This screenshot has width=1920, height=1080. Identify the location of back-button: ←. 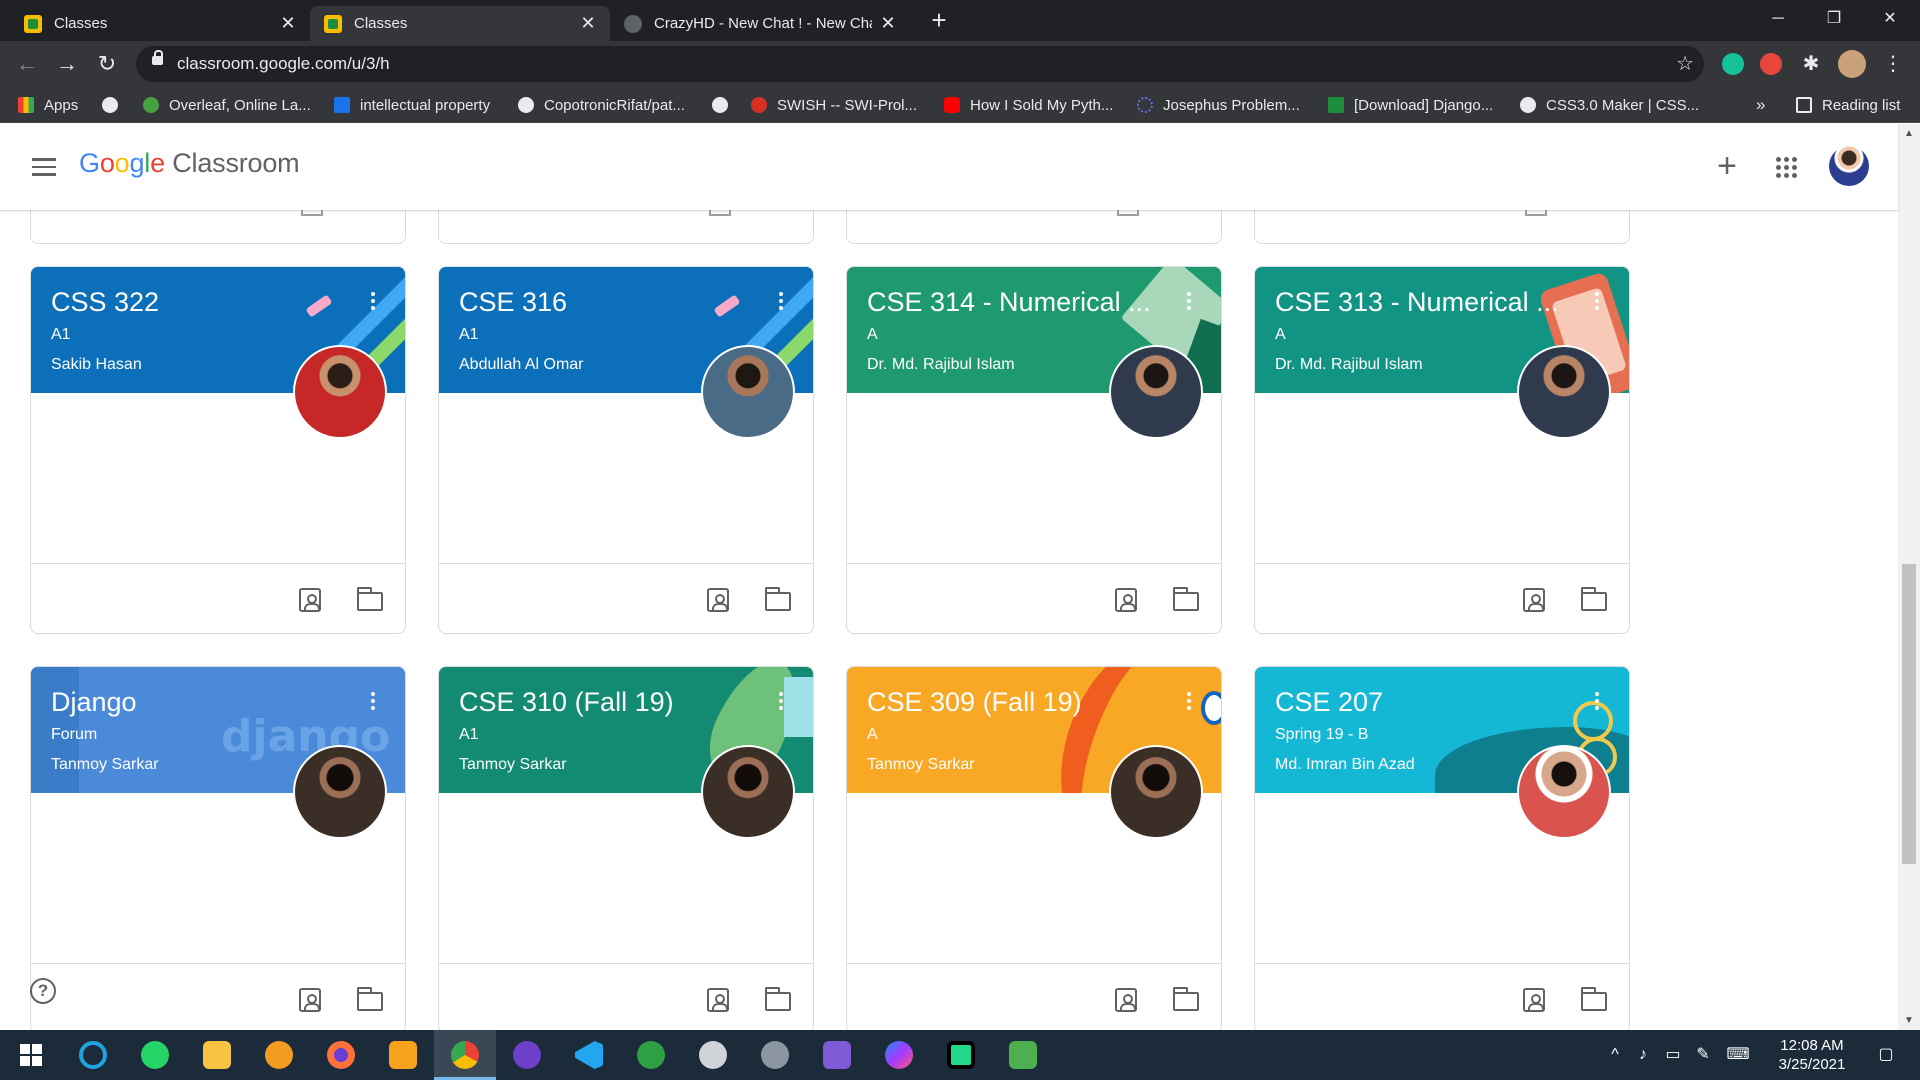
(27, 64).